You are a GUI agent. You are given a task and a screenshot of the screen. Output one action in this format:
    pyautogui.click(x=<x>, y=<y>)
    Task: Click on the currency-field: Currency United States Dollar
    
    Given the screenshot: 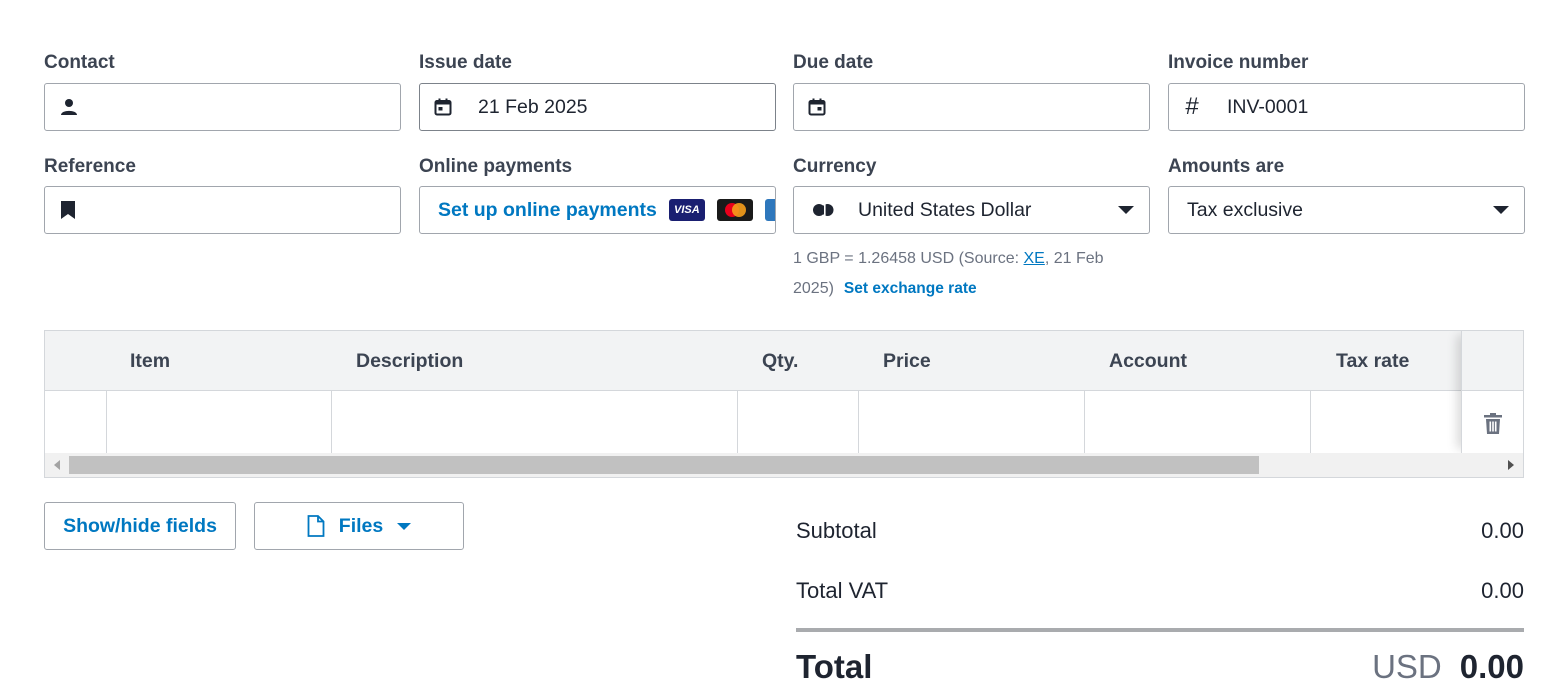 What is the action you would take?
    pyautogui.click(x=971, y=195)
    